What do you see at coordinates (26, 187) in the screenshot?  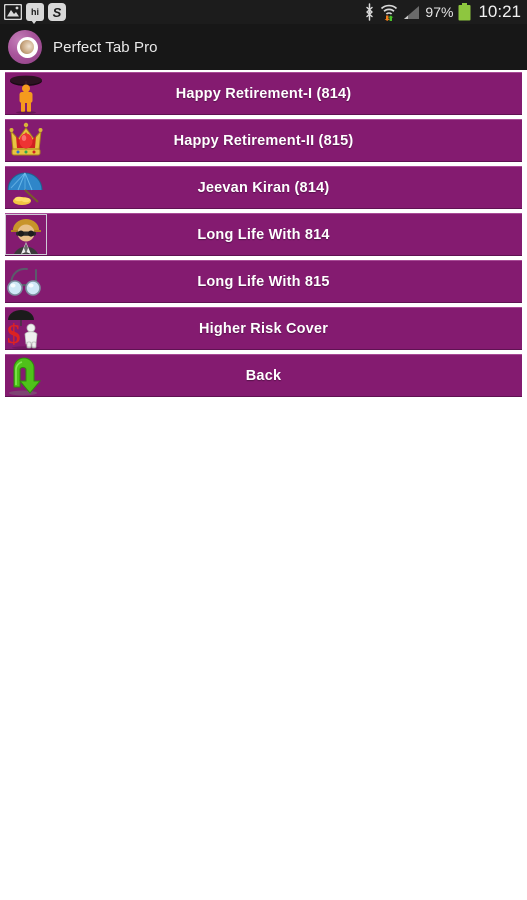 I see `blue-umbrella-coins-icon` at bounding box center [26, 187].